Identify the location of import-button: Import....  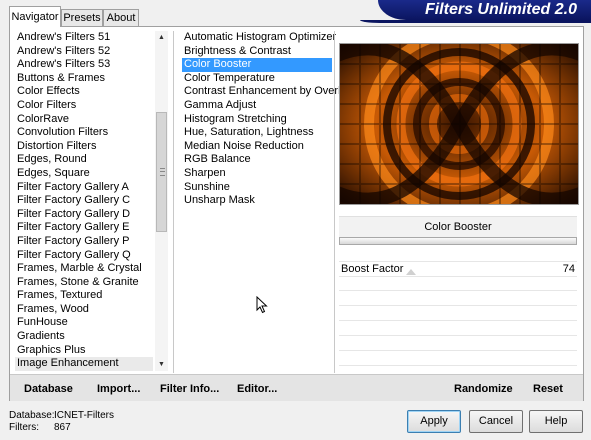
(118, 389).